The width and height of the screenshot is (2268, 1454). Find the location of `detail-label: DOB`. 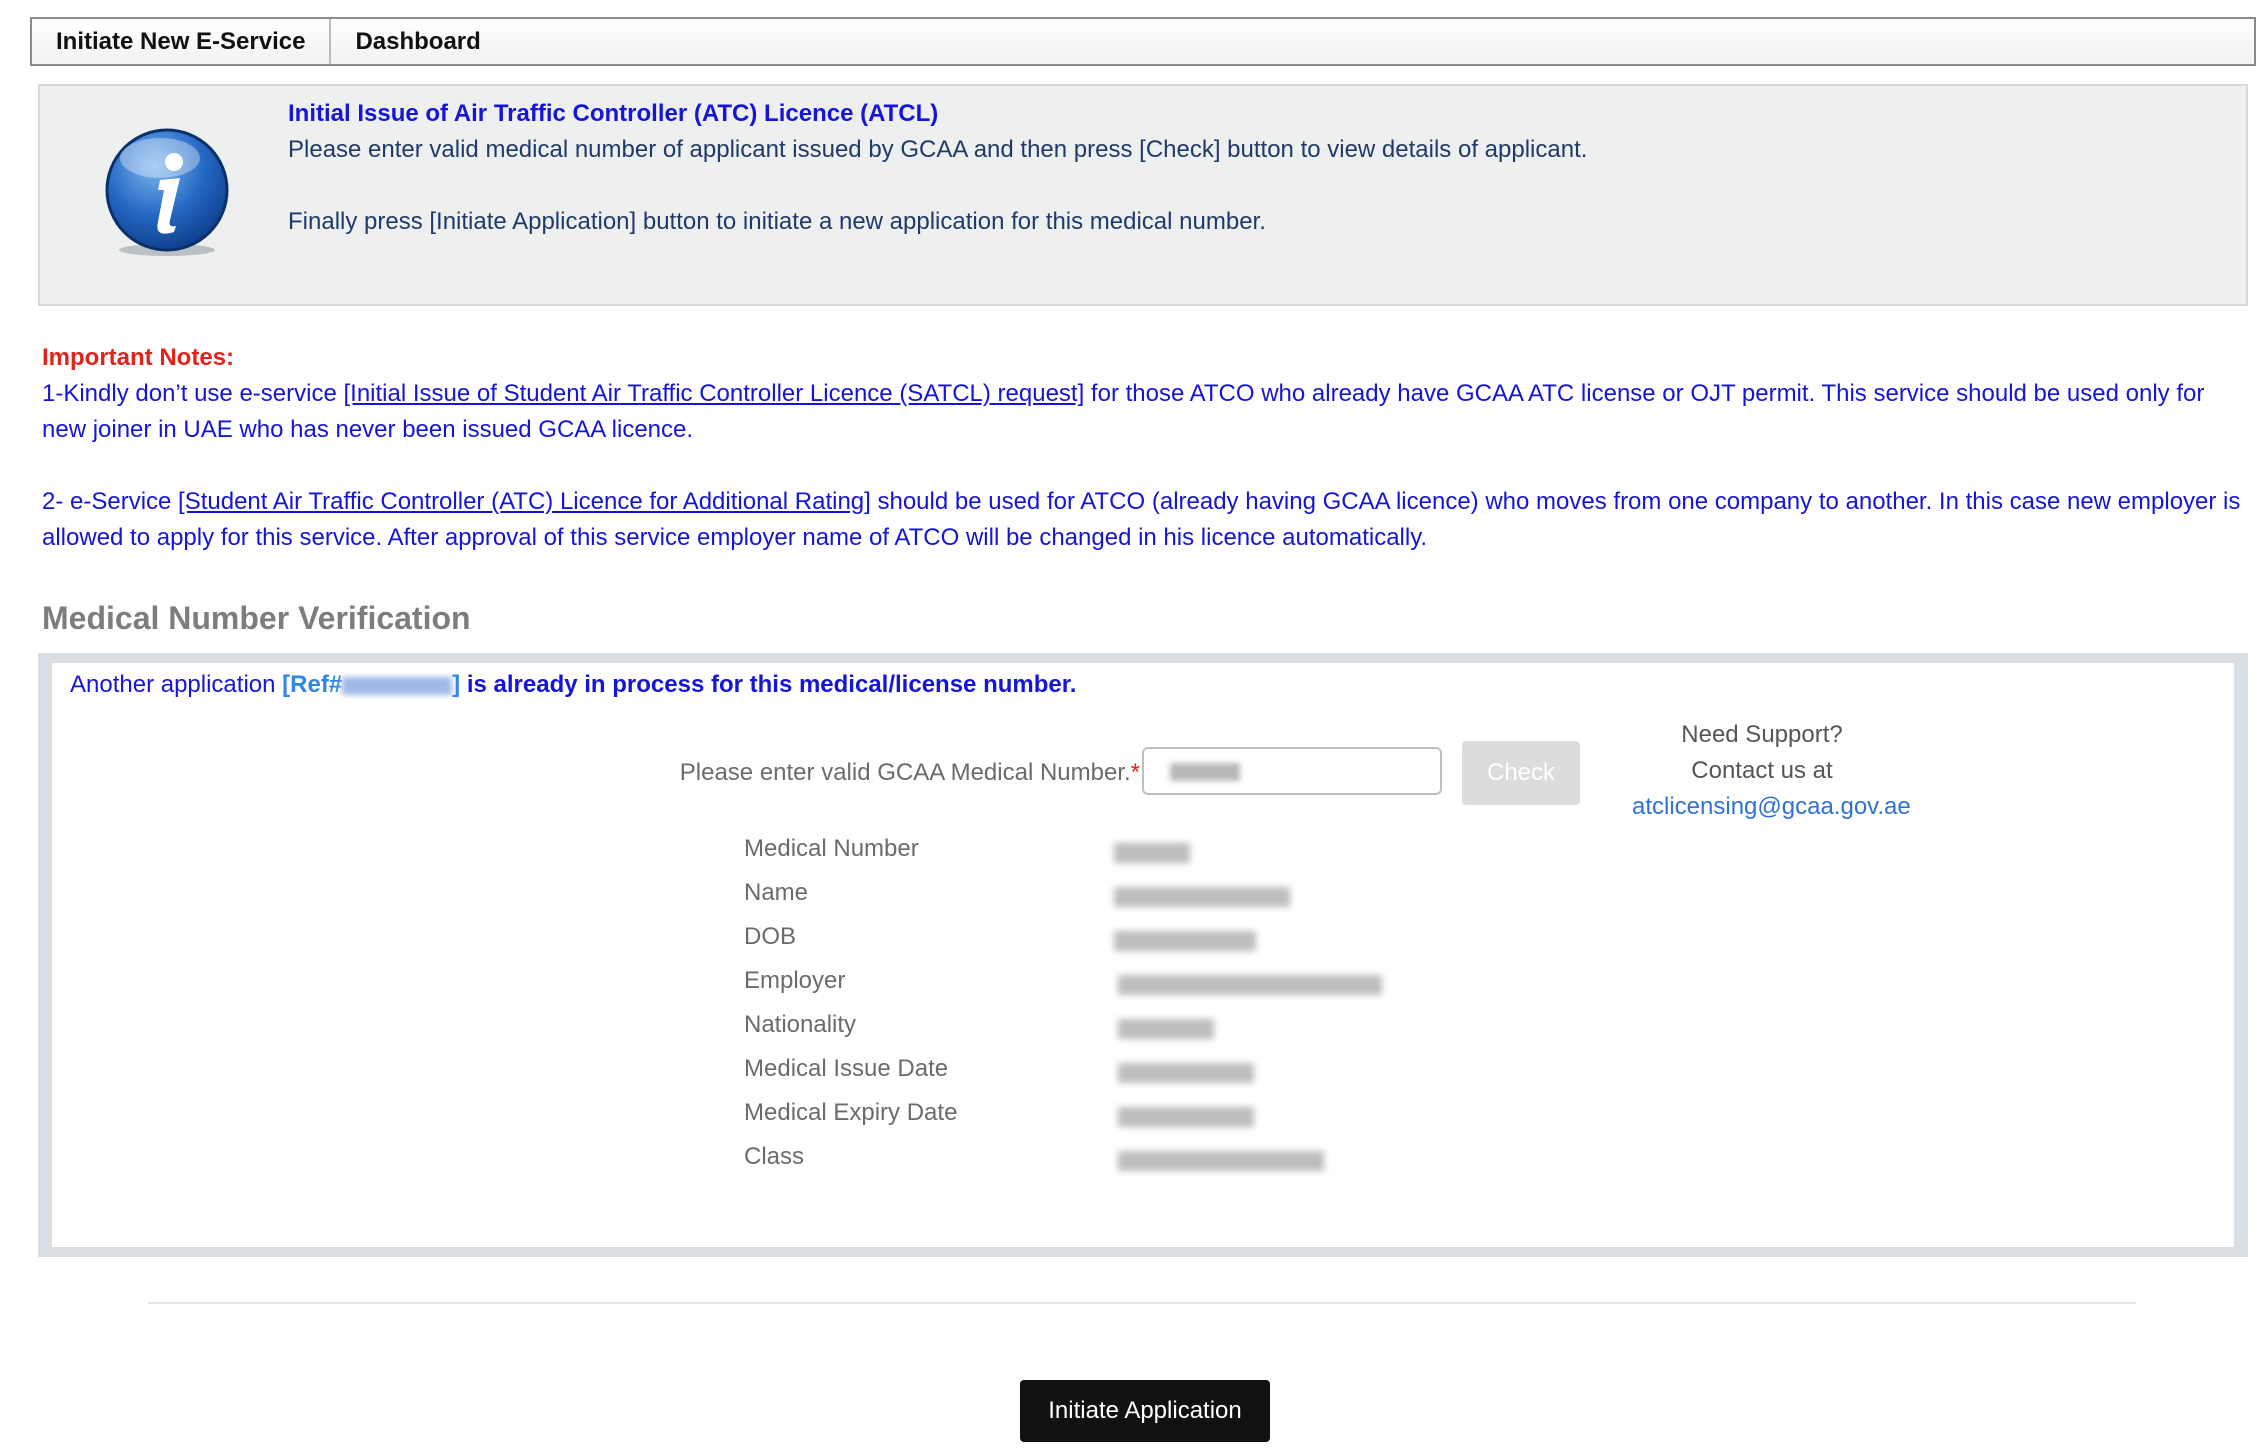

detail-label: DOB is located at coordinates (770, 936).